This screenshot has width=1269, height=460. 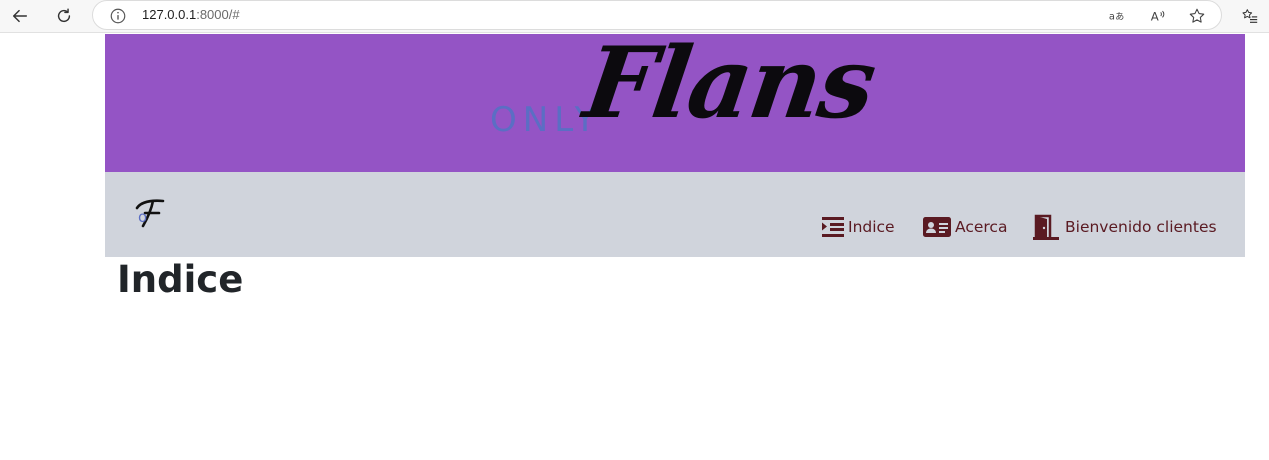 I want to click on back-button, so click(x=20, y=16).